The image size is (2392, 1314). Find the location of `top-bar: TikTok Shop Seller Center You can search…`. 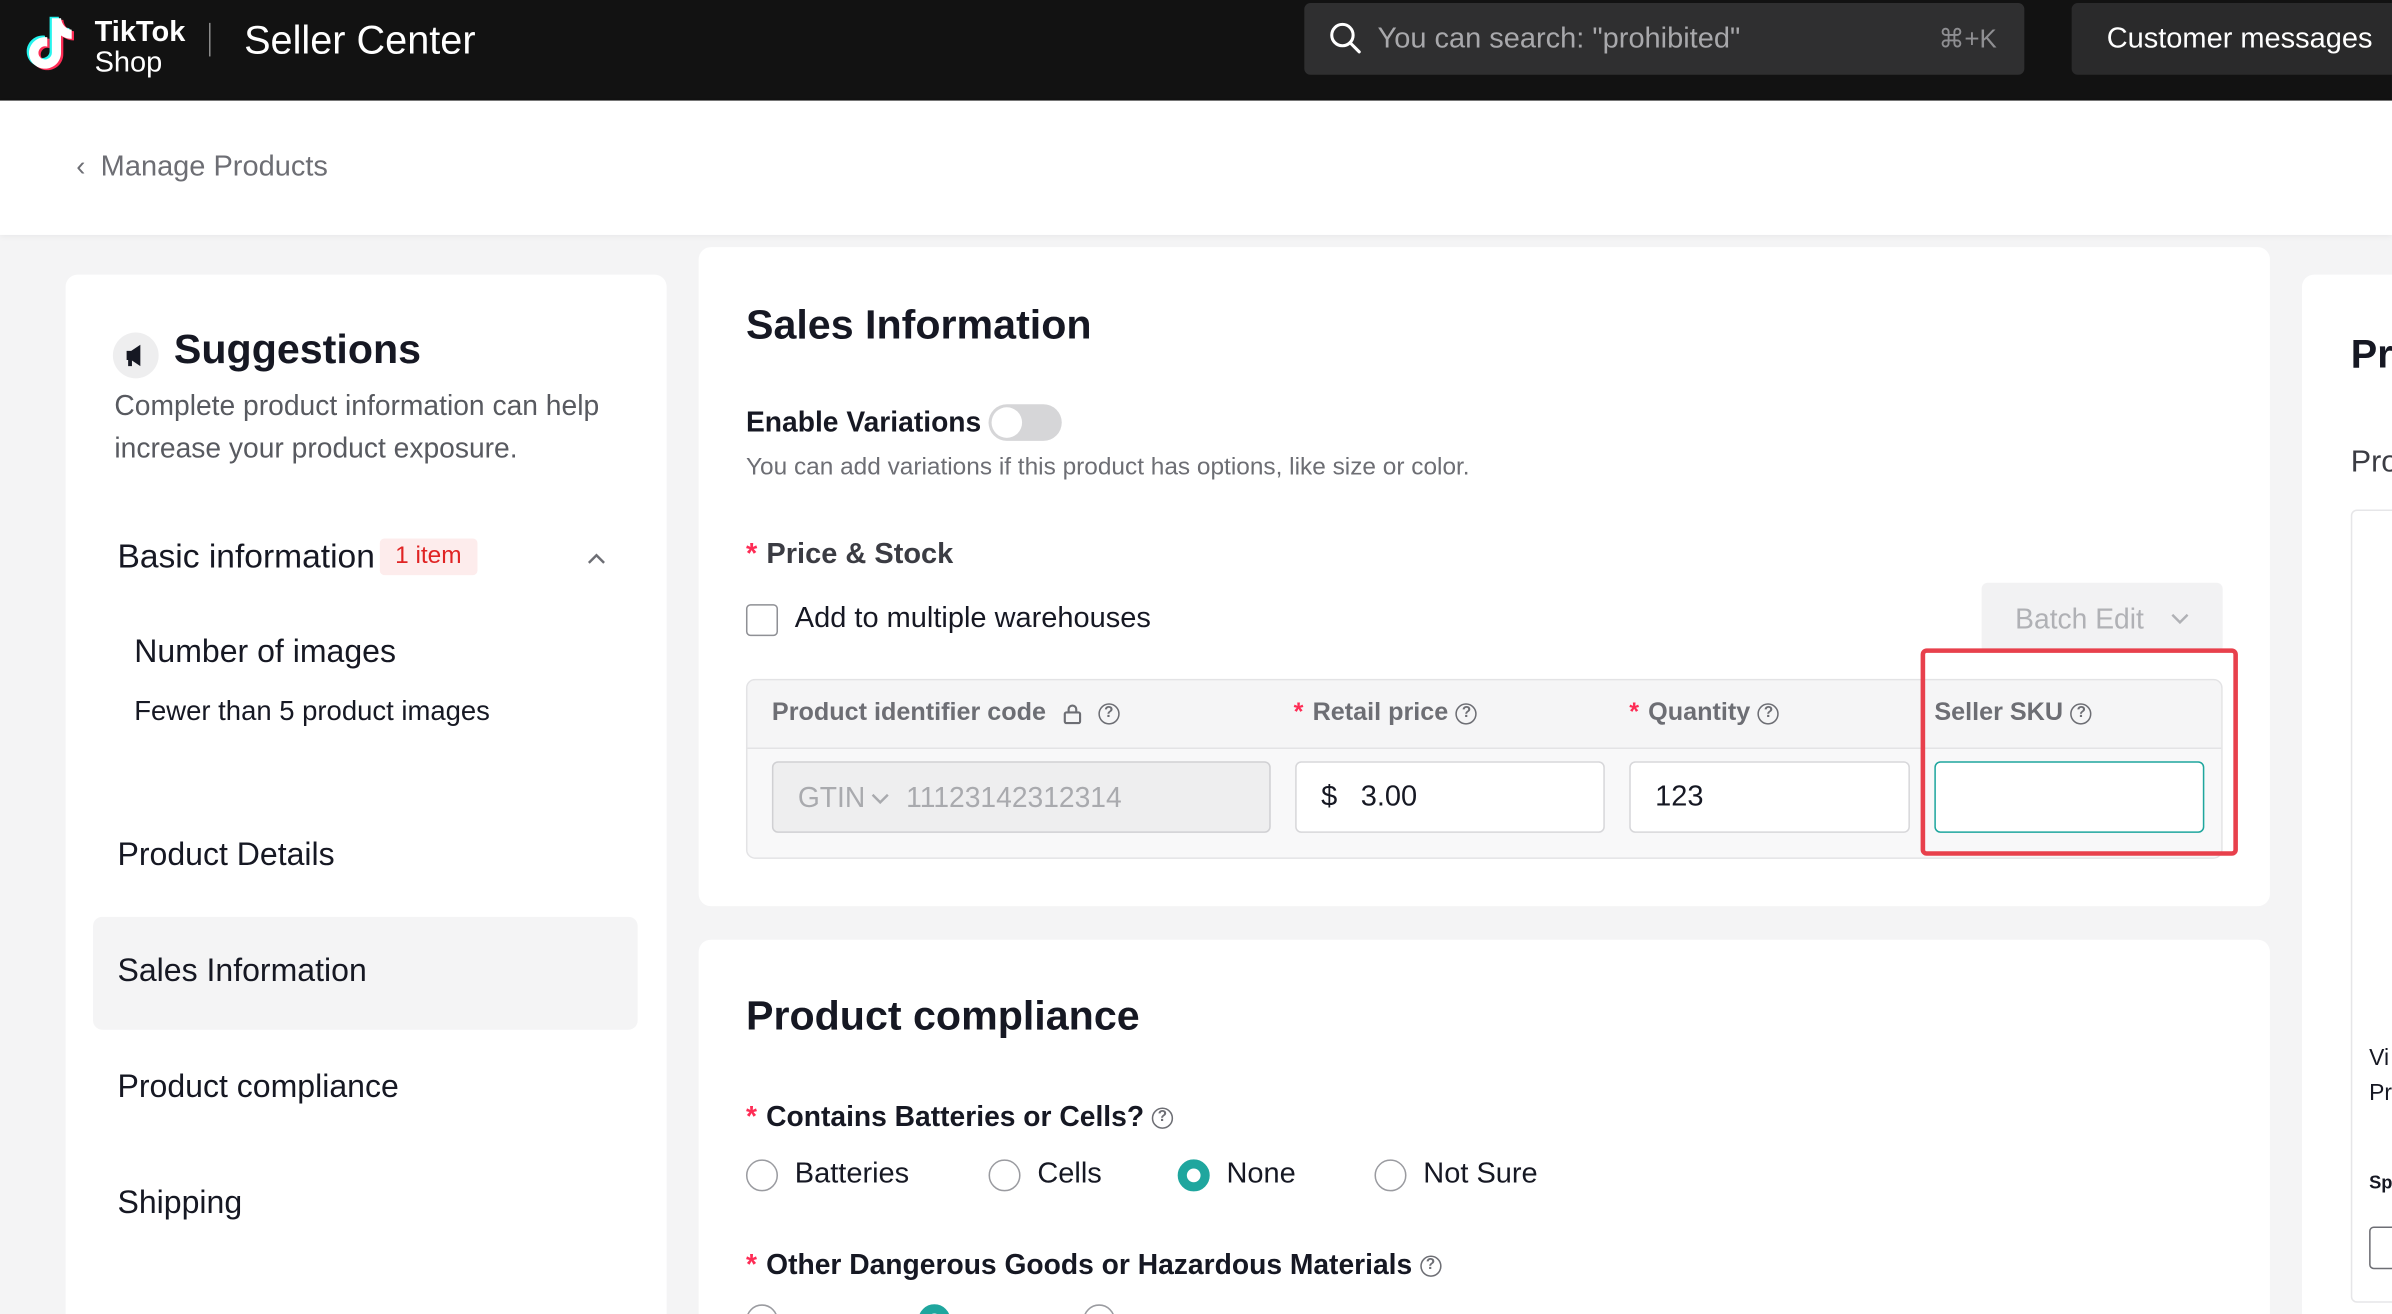

top-bar: TikTok Shop Seller Center You can search… is located at coordinates (1196, 50).